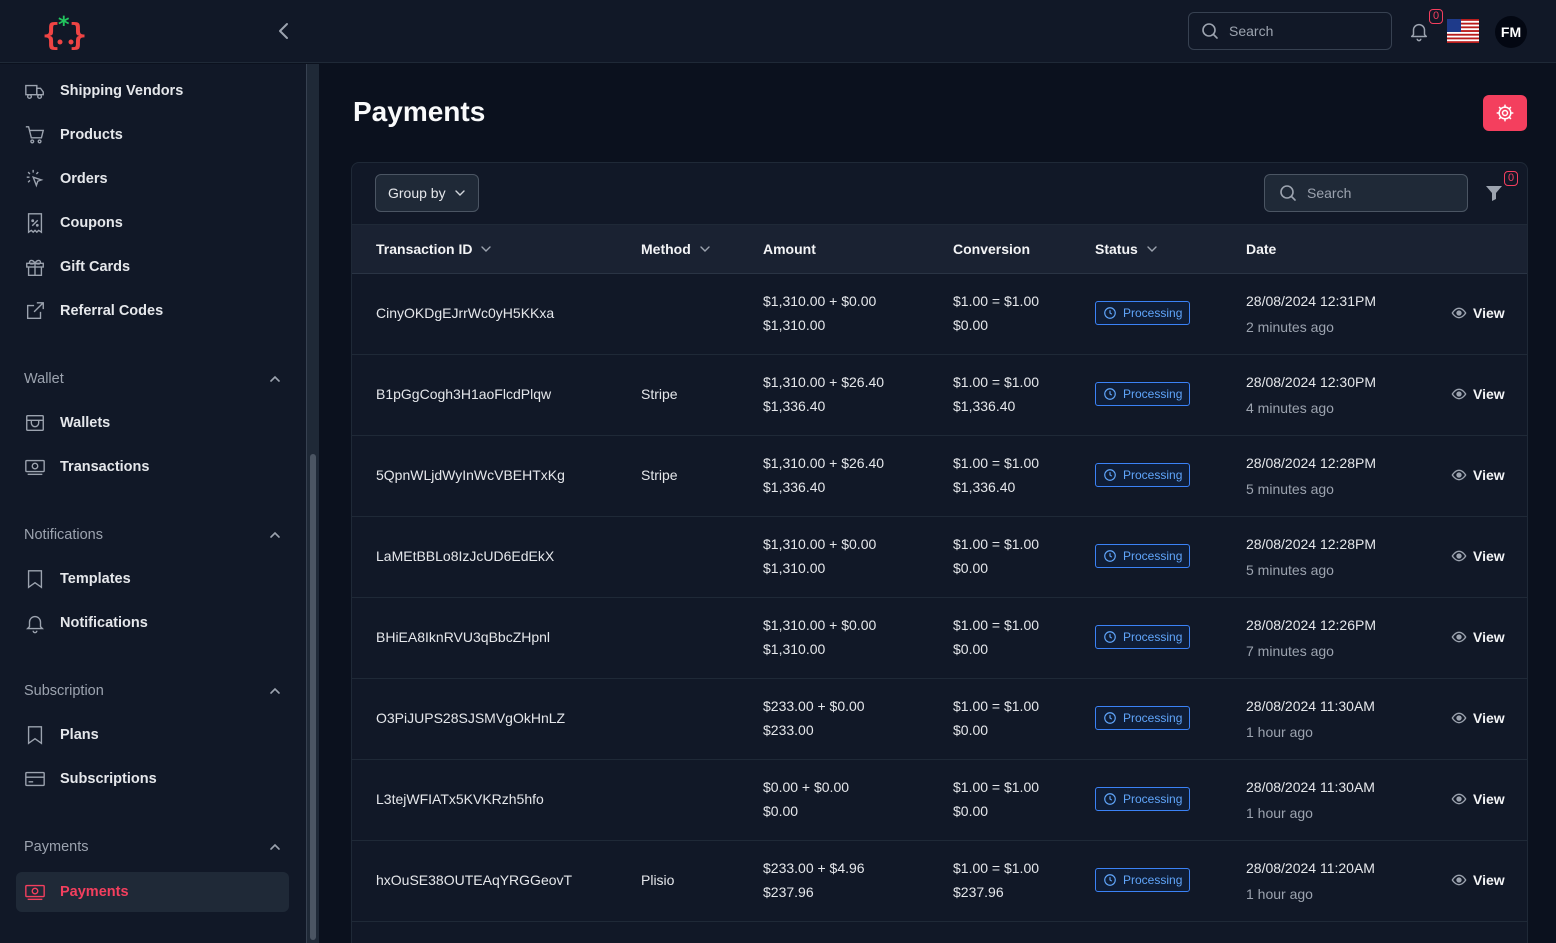  I want to click on relative-time: 2 minutes ago, so click(1290, 327).